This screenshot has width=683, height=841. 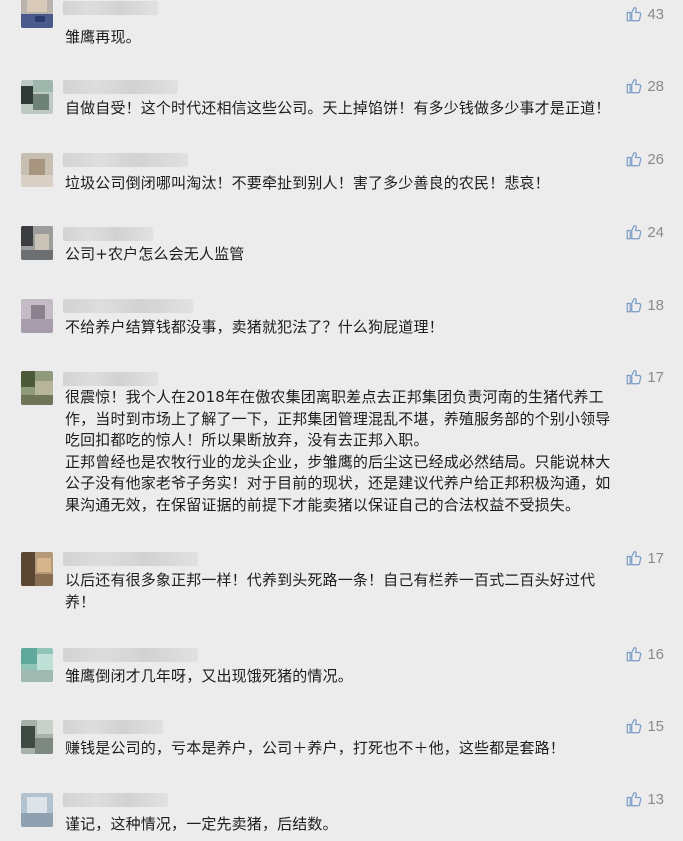 I want to click on comment-item: 13 谨记，这种情况，一定先卖猪，后结数。, so click(x=341, y=815).